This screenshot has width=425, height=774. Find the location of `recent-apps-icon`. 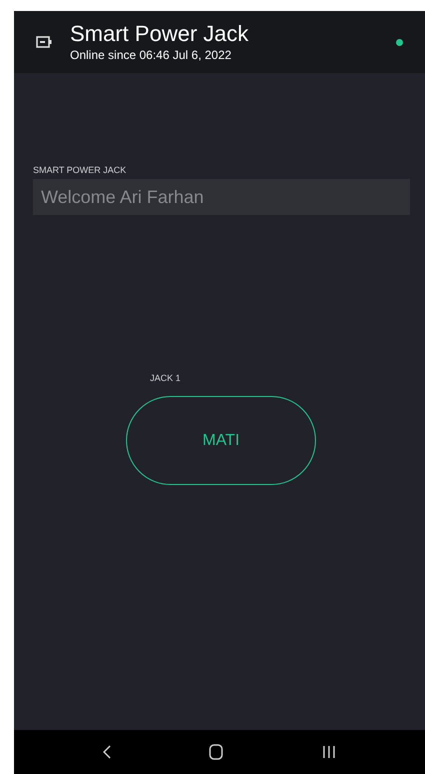

recent-apps-icon is located at coordinates (329, 752).